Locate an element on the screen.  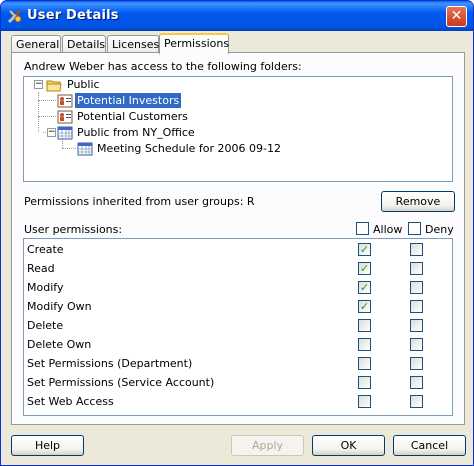
close-button: ✕ is located at coordinates (456, 16).